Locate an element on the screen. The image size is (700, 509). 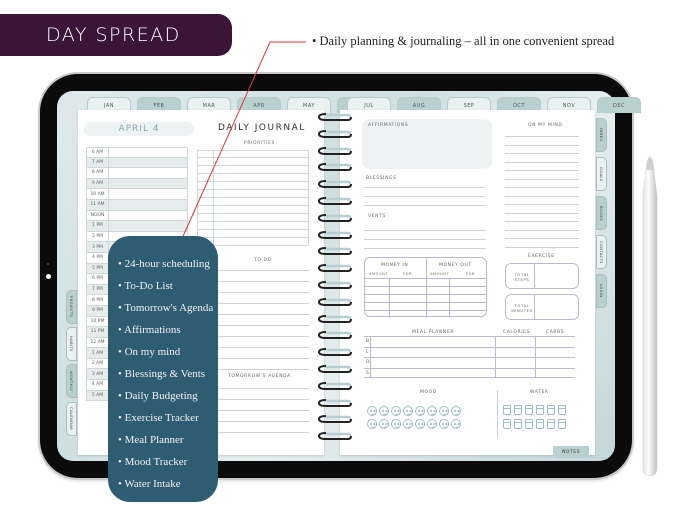
total-steps-box: TOTAL STEPS is located at coordinates (542, 276).